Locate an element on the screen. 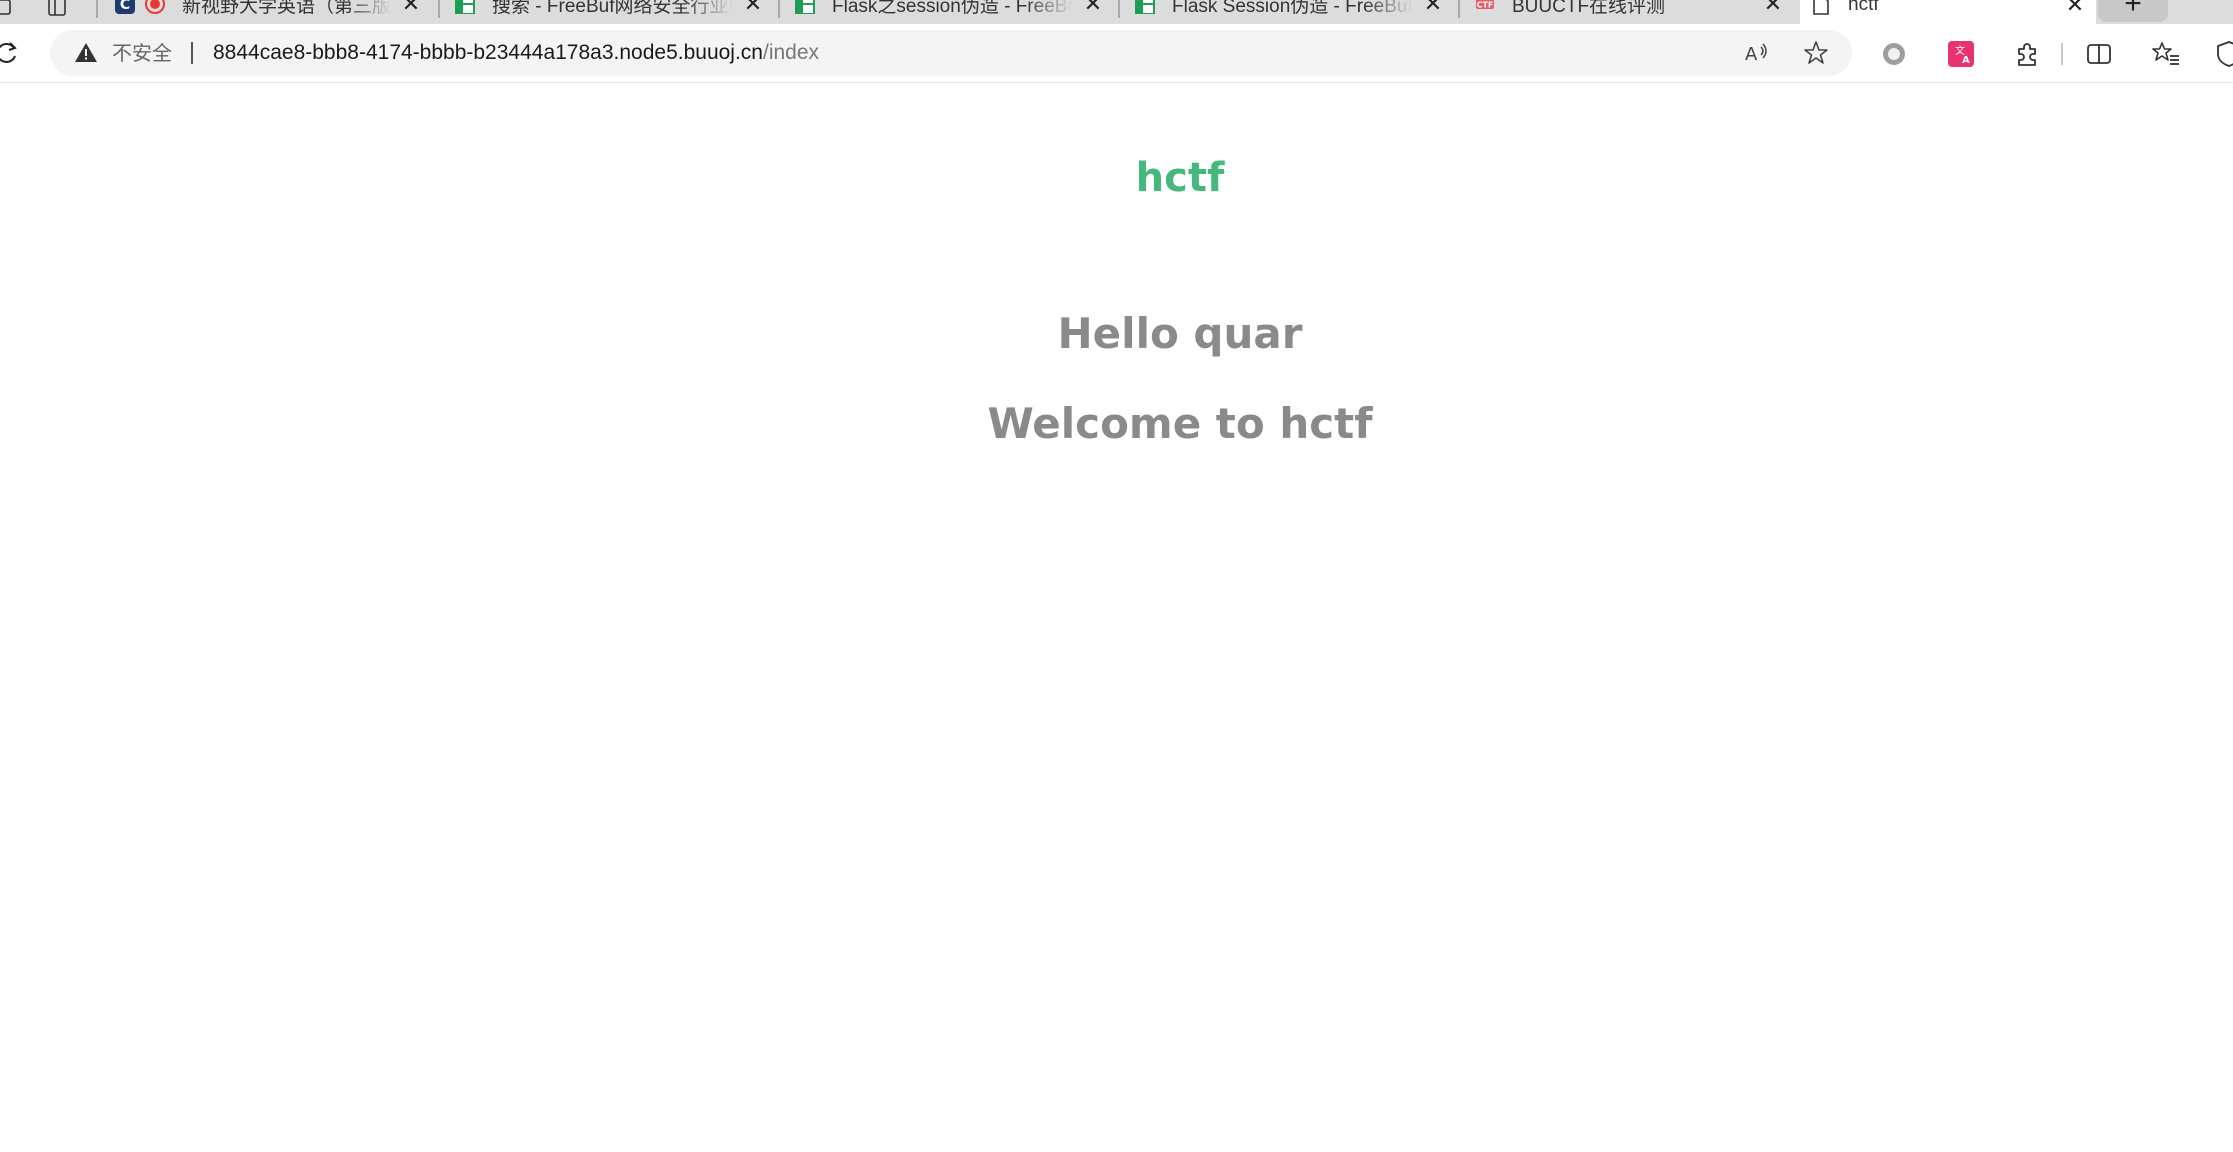 The image size is (2233, 1152). translate-extension-icon: 文A is located at coordinates (1961, 54).